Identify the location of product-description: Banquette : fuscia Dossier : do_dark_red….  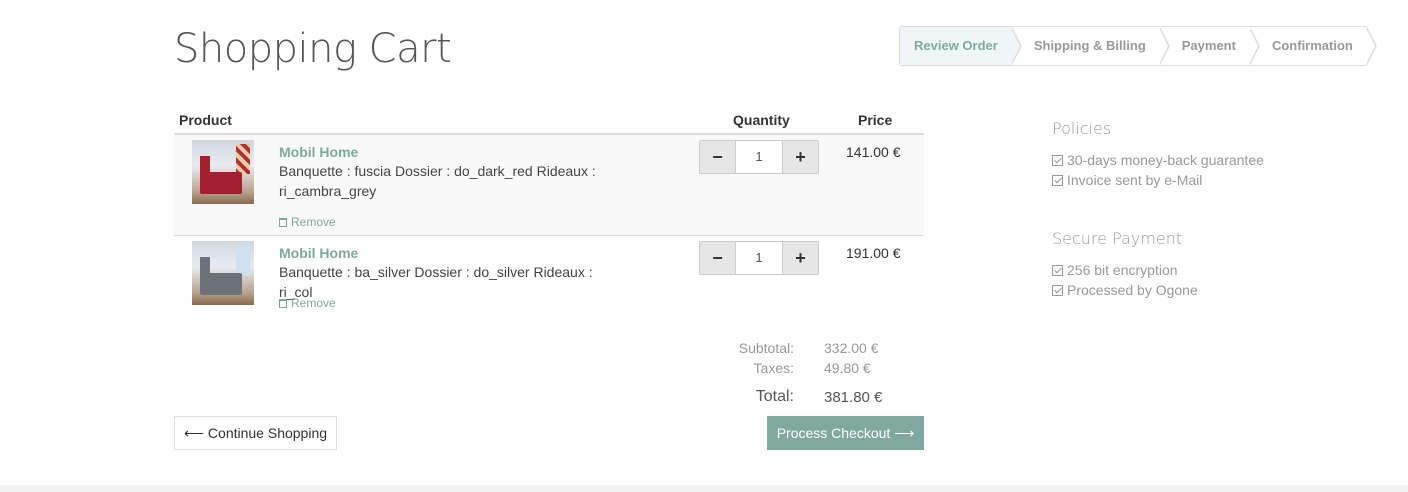
(437, 181).